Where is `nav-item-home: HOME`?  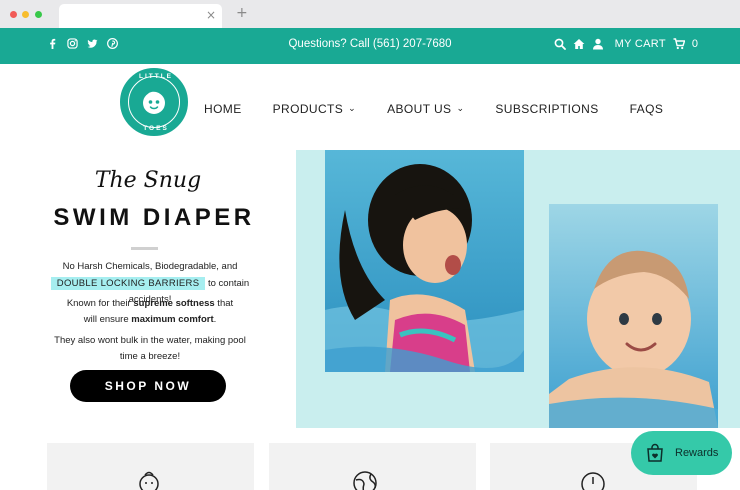
nav-item-home: HOME is located at coordinates (223, 109).